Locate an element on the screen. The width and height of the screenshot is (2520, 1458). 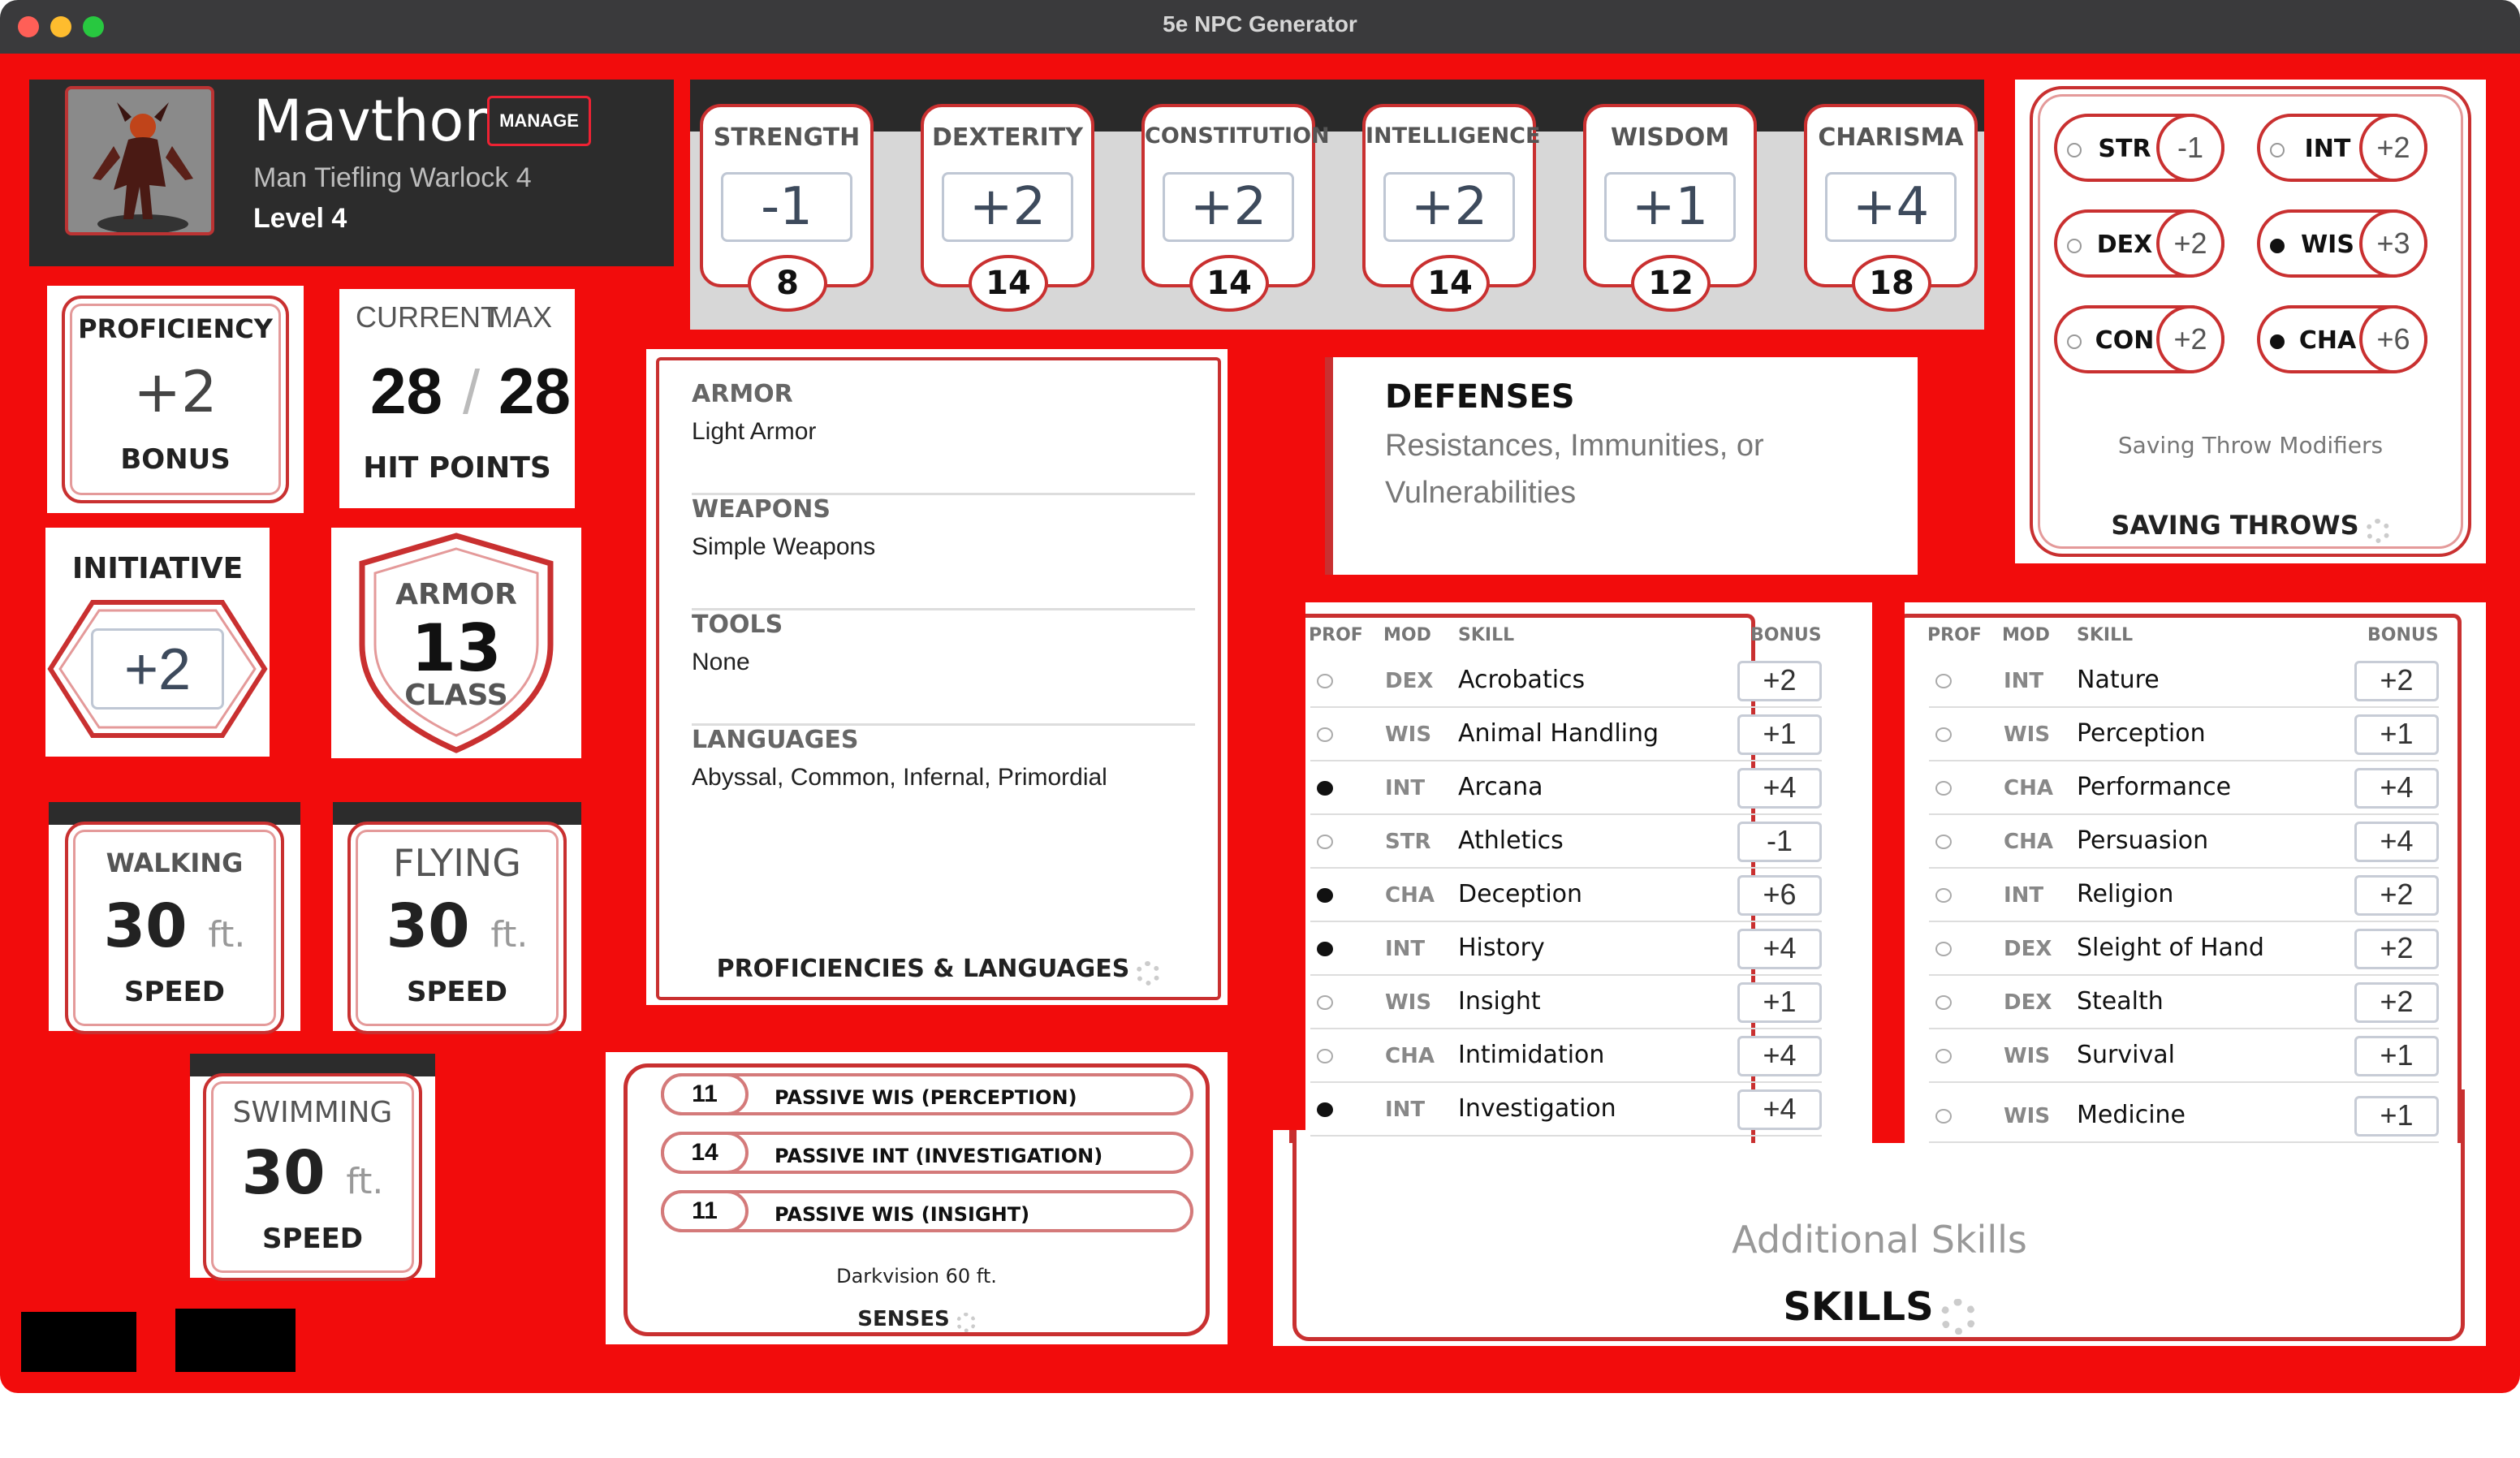
ability-constitution: CONSTITUTION +2 14 is located at coordinates (1235, 208).